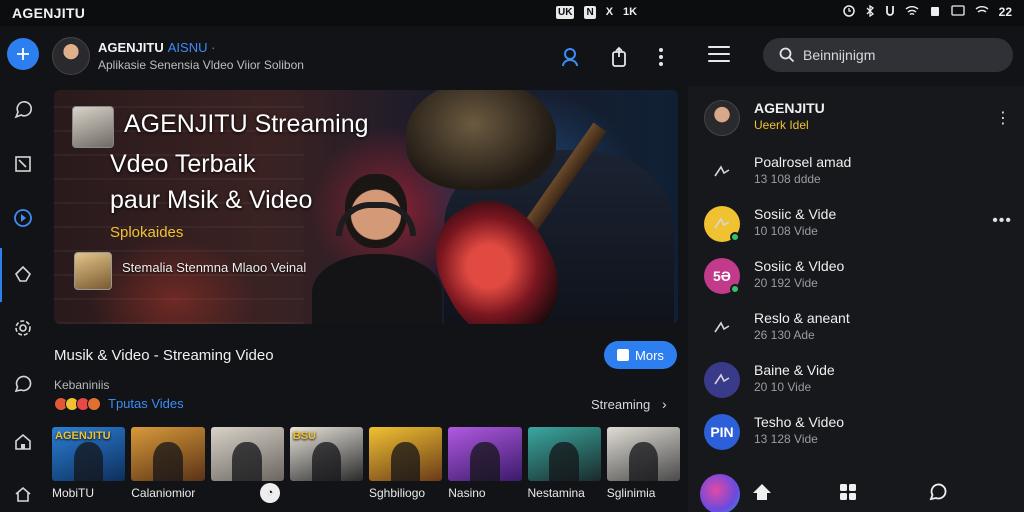 This screenshot has width=1024, height=512. I want to click on user-search-icon, so click(570, 57).